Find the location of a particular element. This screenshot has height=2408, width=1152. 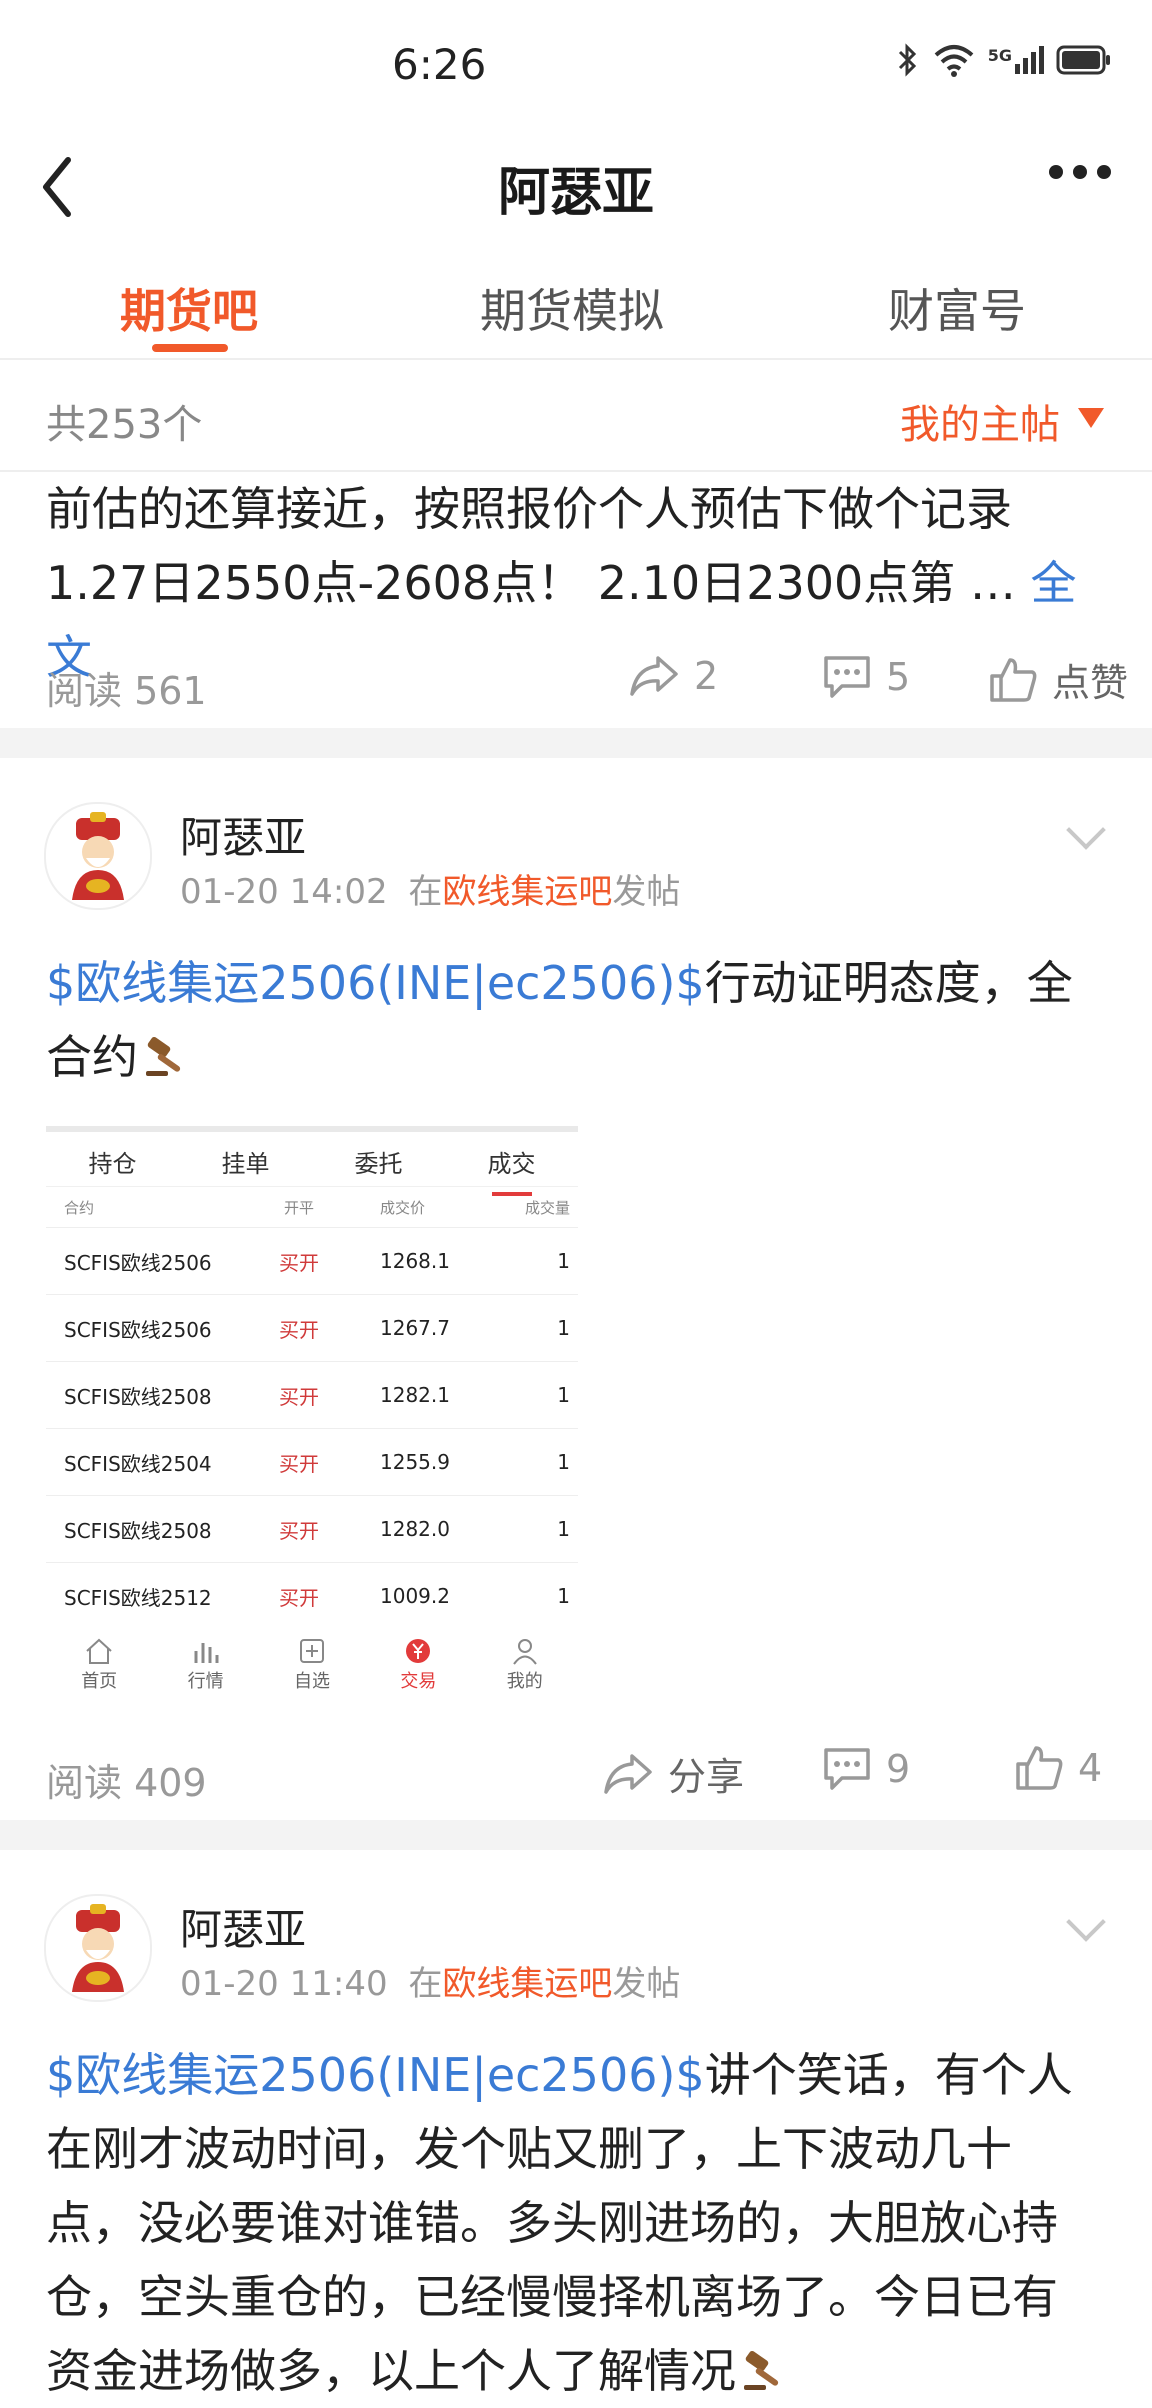

image-nav-label: 首页 is located at coordinates (99, 1681).